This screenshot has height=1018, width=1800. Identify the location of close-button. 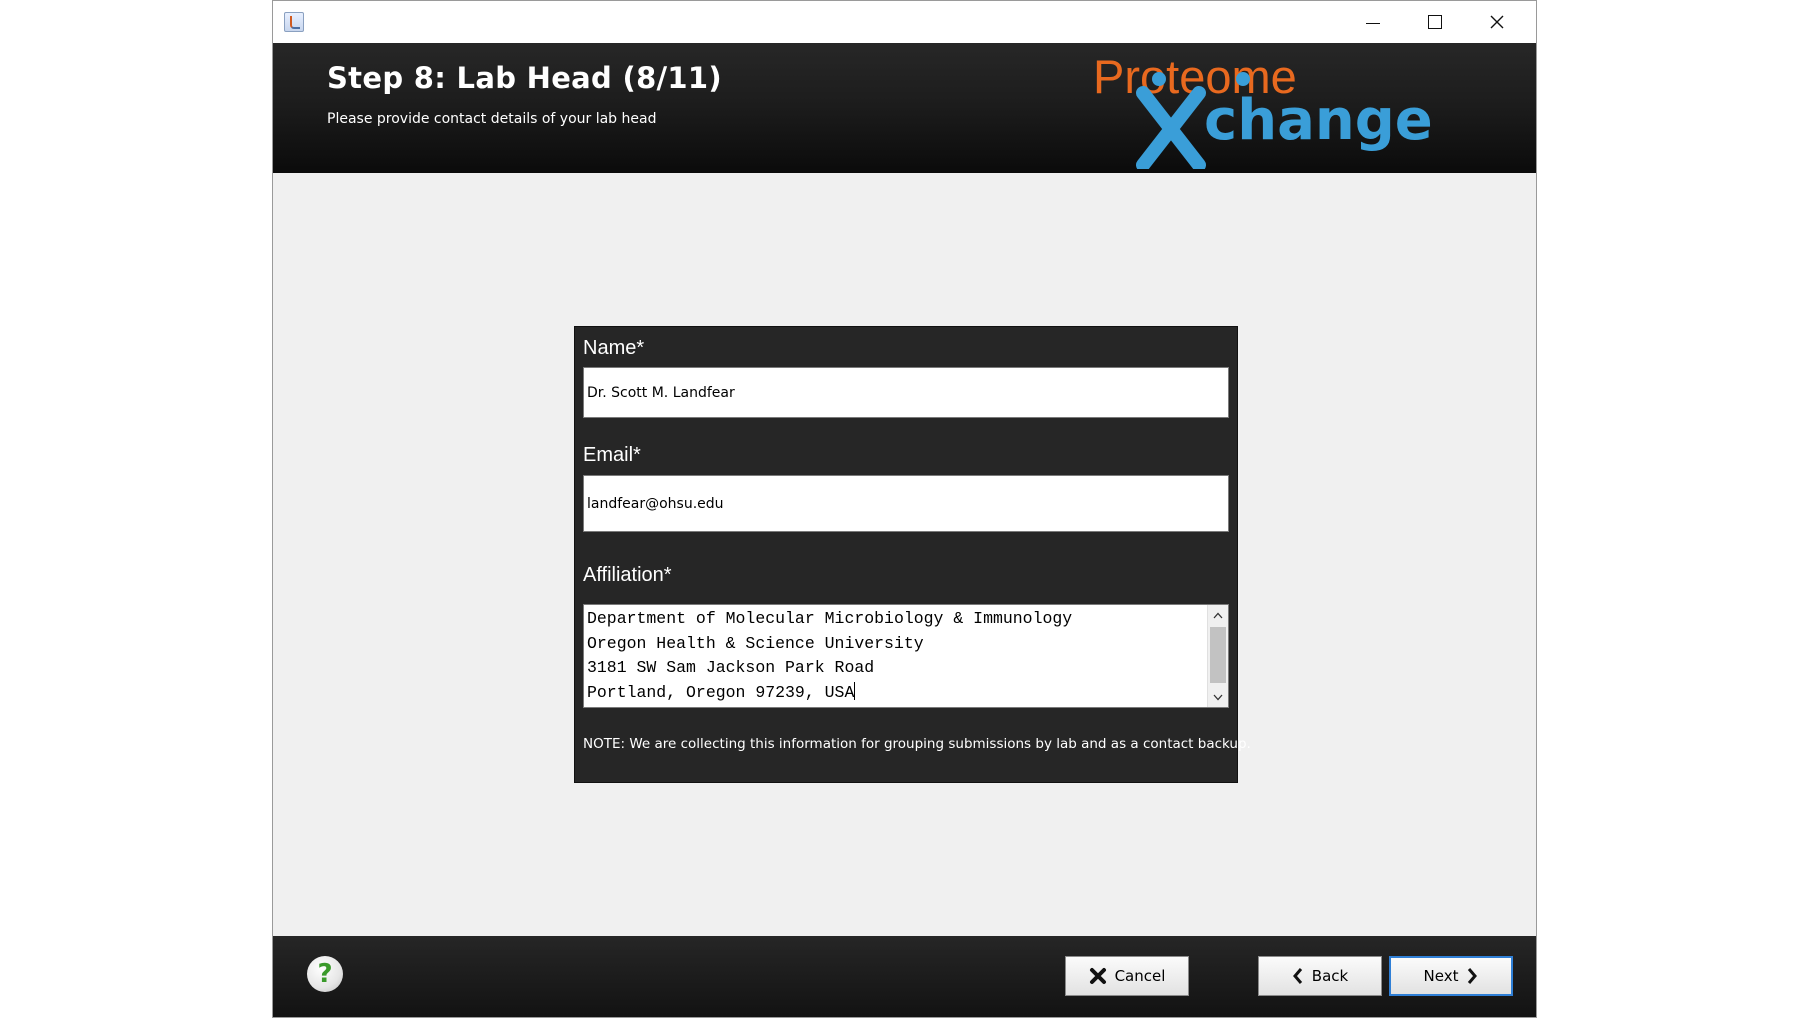
(1497, 22).